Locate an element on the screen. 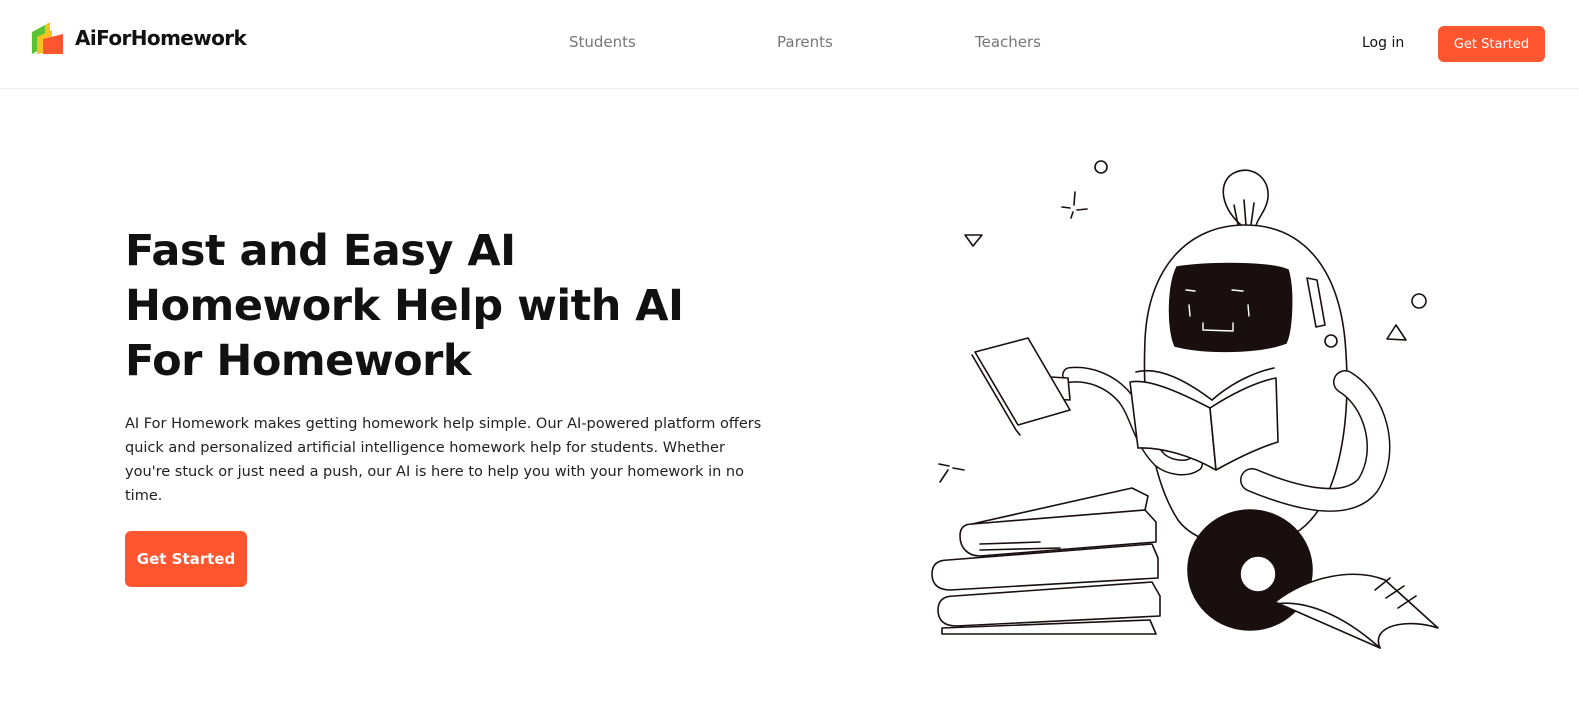 This screenshot has height=707, width=1579. login-link: Log in is located at coordinates (1383, 43).